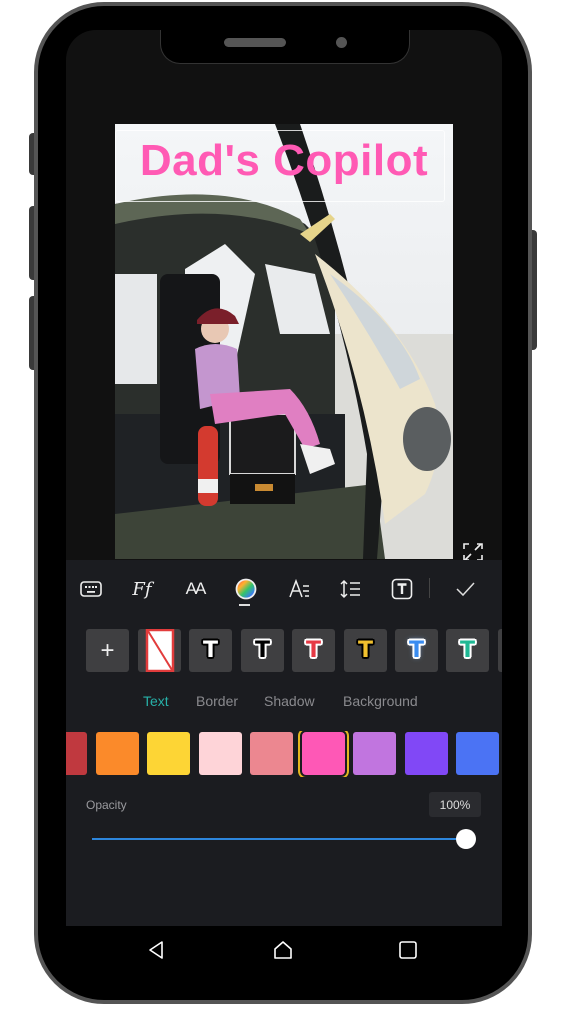 Image resolution: width=576 pixels, height=1024 pixels. I want to click on opacity-slider, so click(284, 839).